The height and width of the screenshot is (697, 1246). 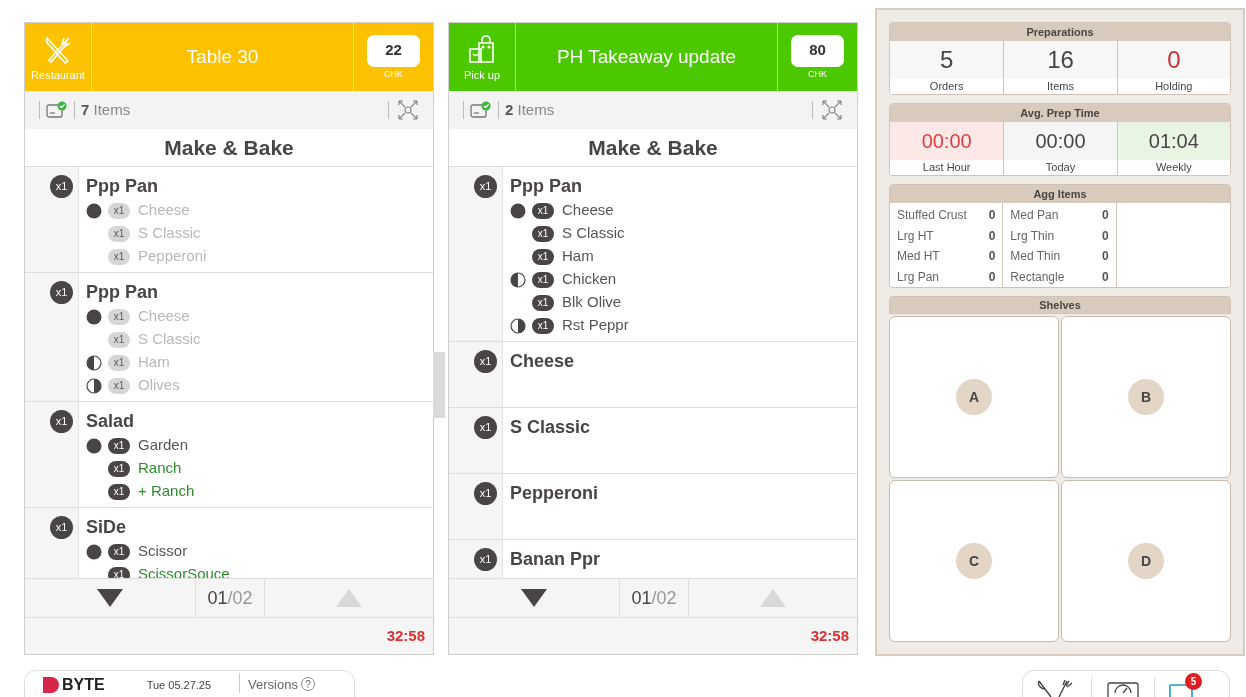 What do you see at coordinates (1035, 257) in the screenshot?
I see `aggregate-name: Med Thin` at bounding box center [1035, 257].